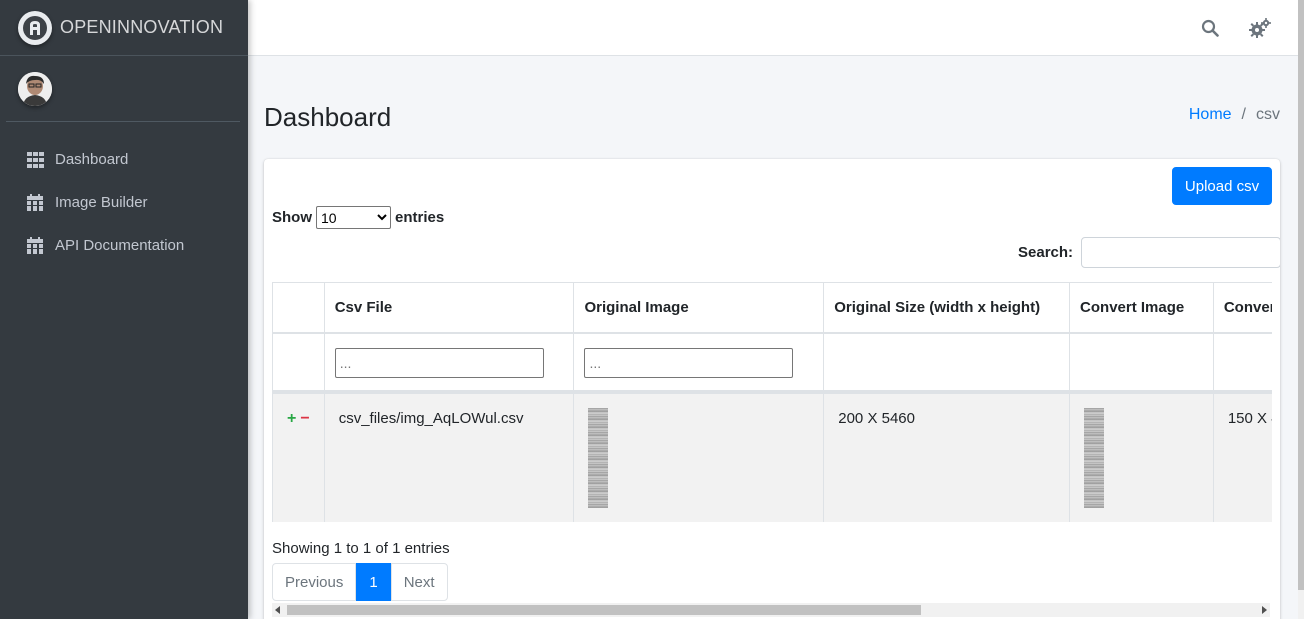 Image resolution: width=1304 pixels, height=619 pixels. Describe the element at coordinates (1142, 456) in the screenshot. I see `convert-image-cell` at that location.